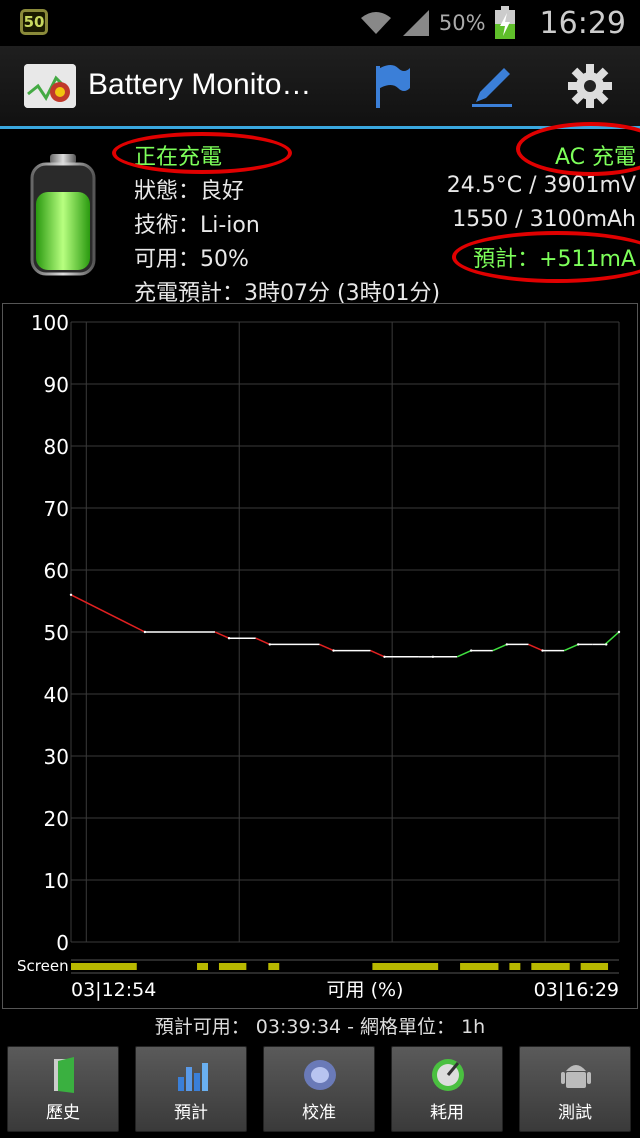 The image size is (640, 1138). What do you see at coordinates (50, 86) in the screenshot?
I see `app-logo-icon` at bounding box center [50, 86].